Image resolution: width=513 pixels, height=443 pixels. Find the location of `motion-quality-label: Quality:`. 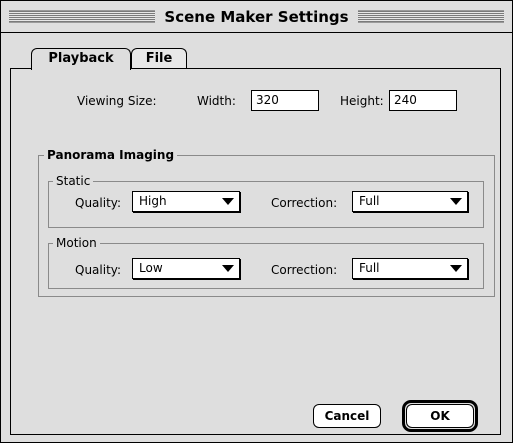

motion-quality-label: Quality: is located at coordinates (98, 270).